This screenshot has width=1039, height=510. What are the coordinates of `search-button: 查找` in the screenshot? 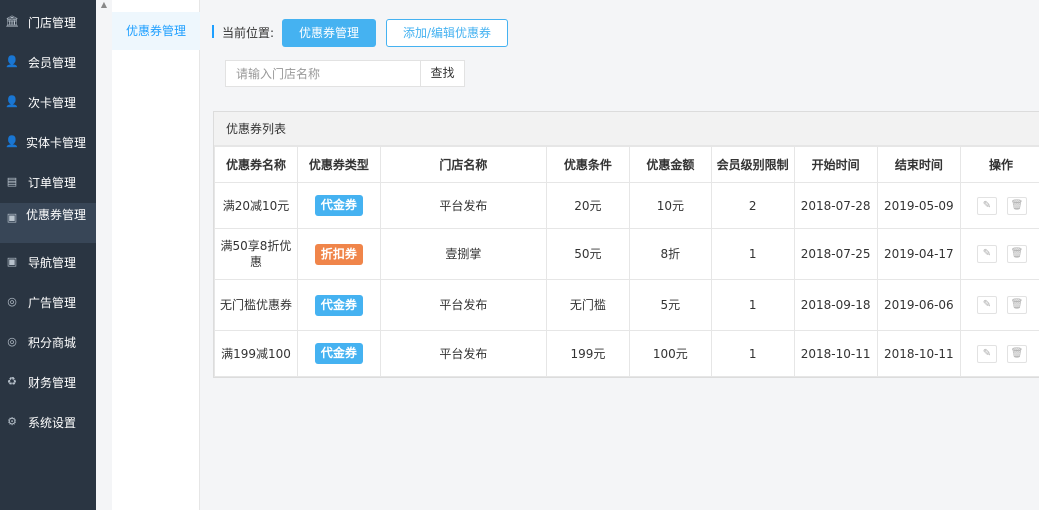 It's located at (442, 73).